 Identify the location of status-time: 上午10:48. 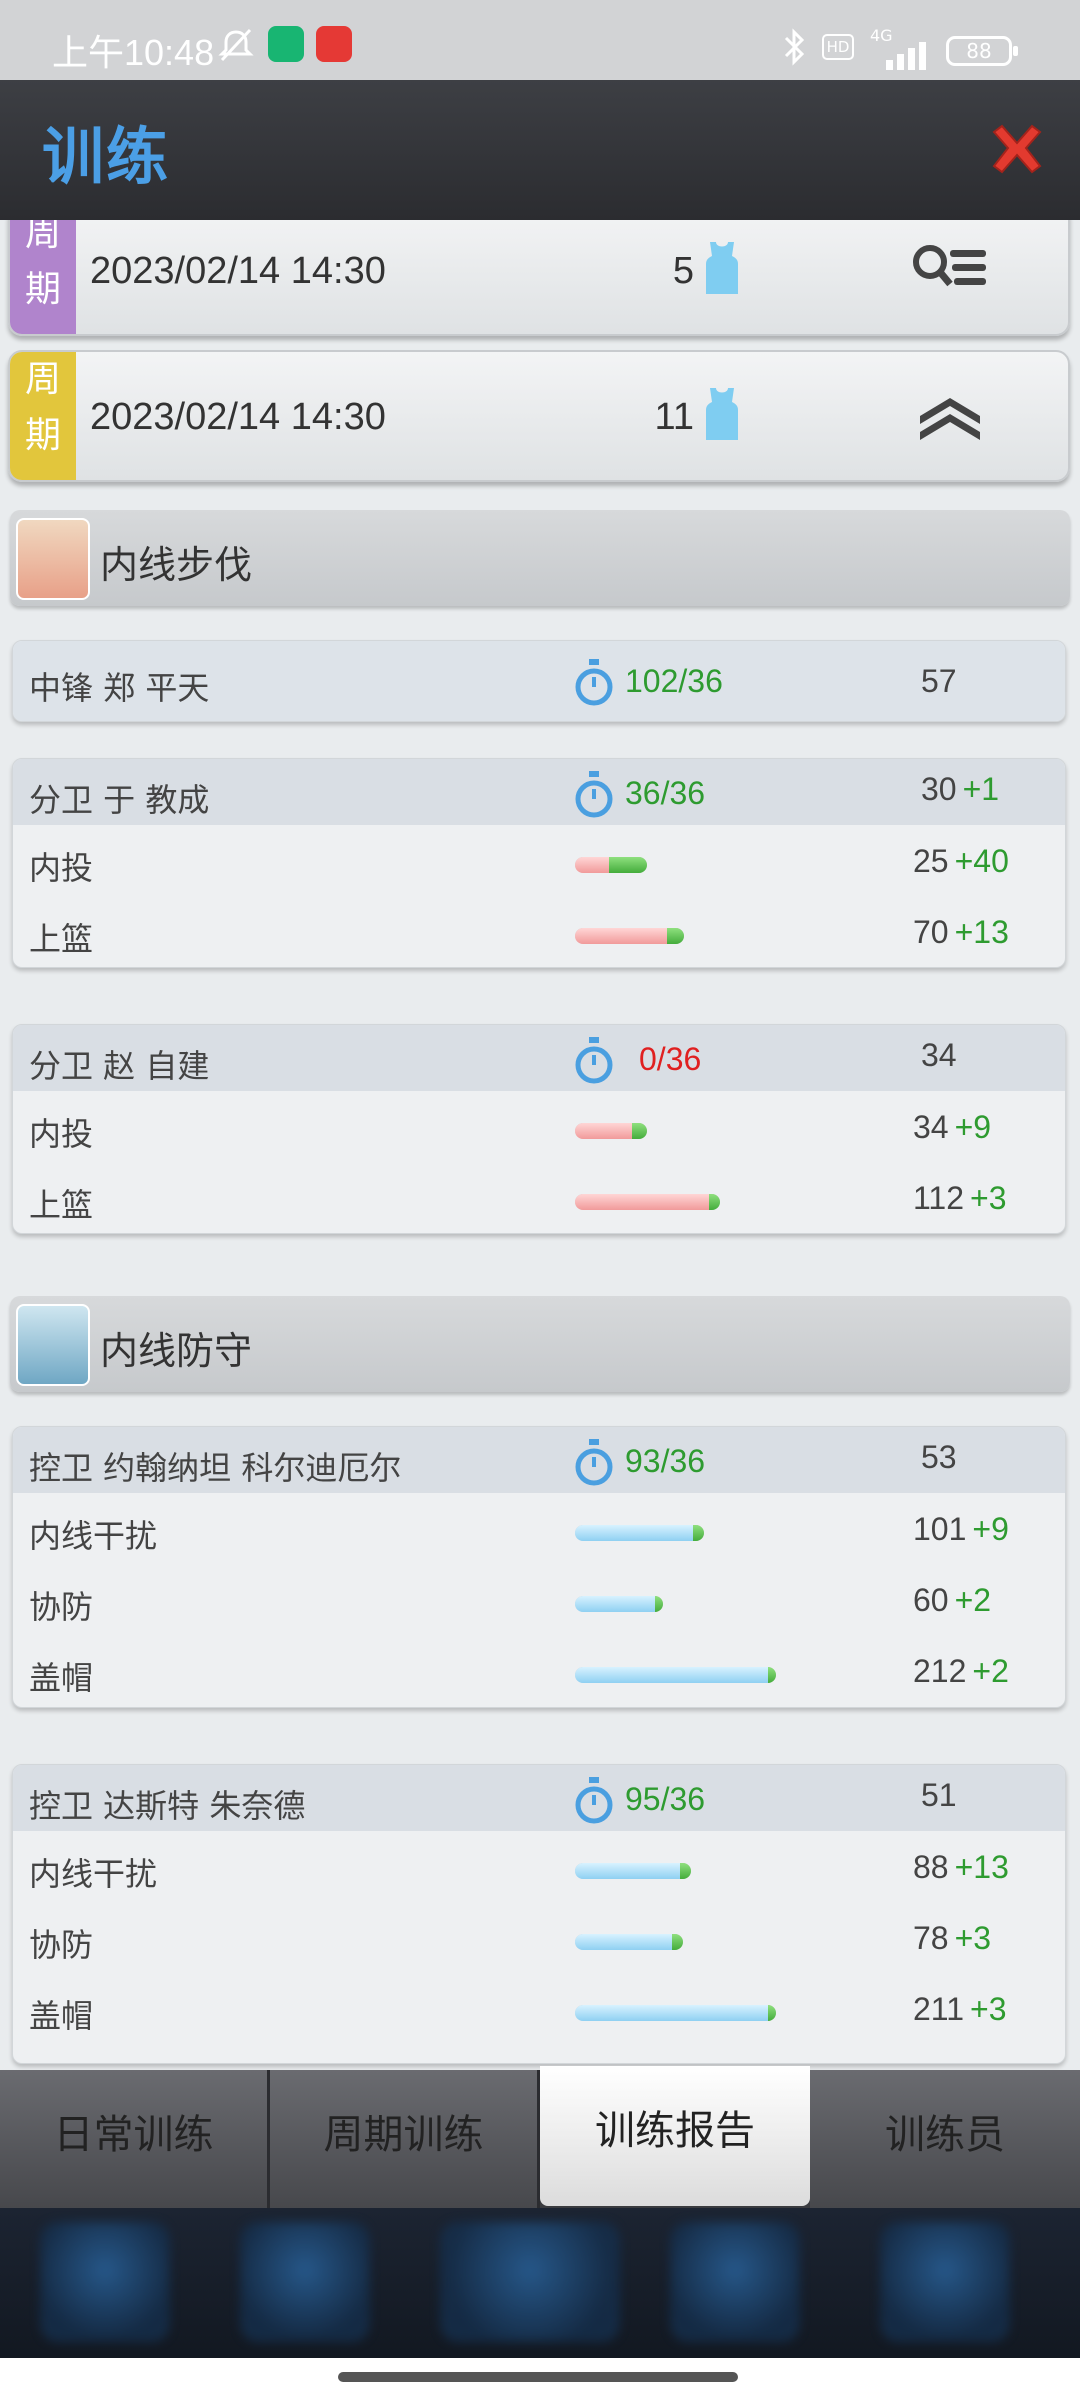
(133, 52).